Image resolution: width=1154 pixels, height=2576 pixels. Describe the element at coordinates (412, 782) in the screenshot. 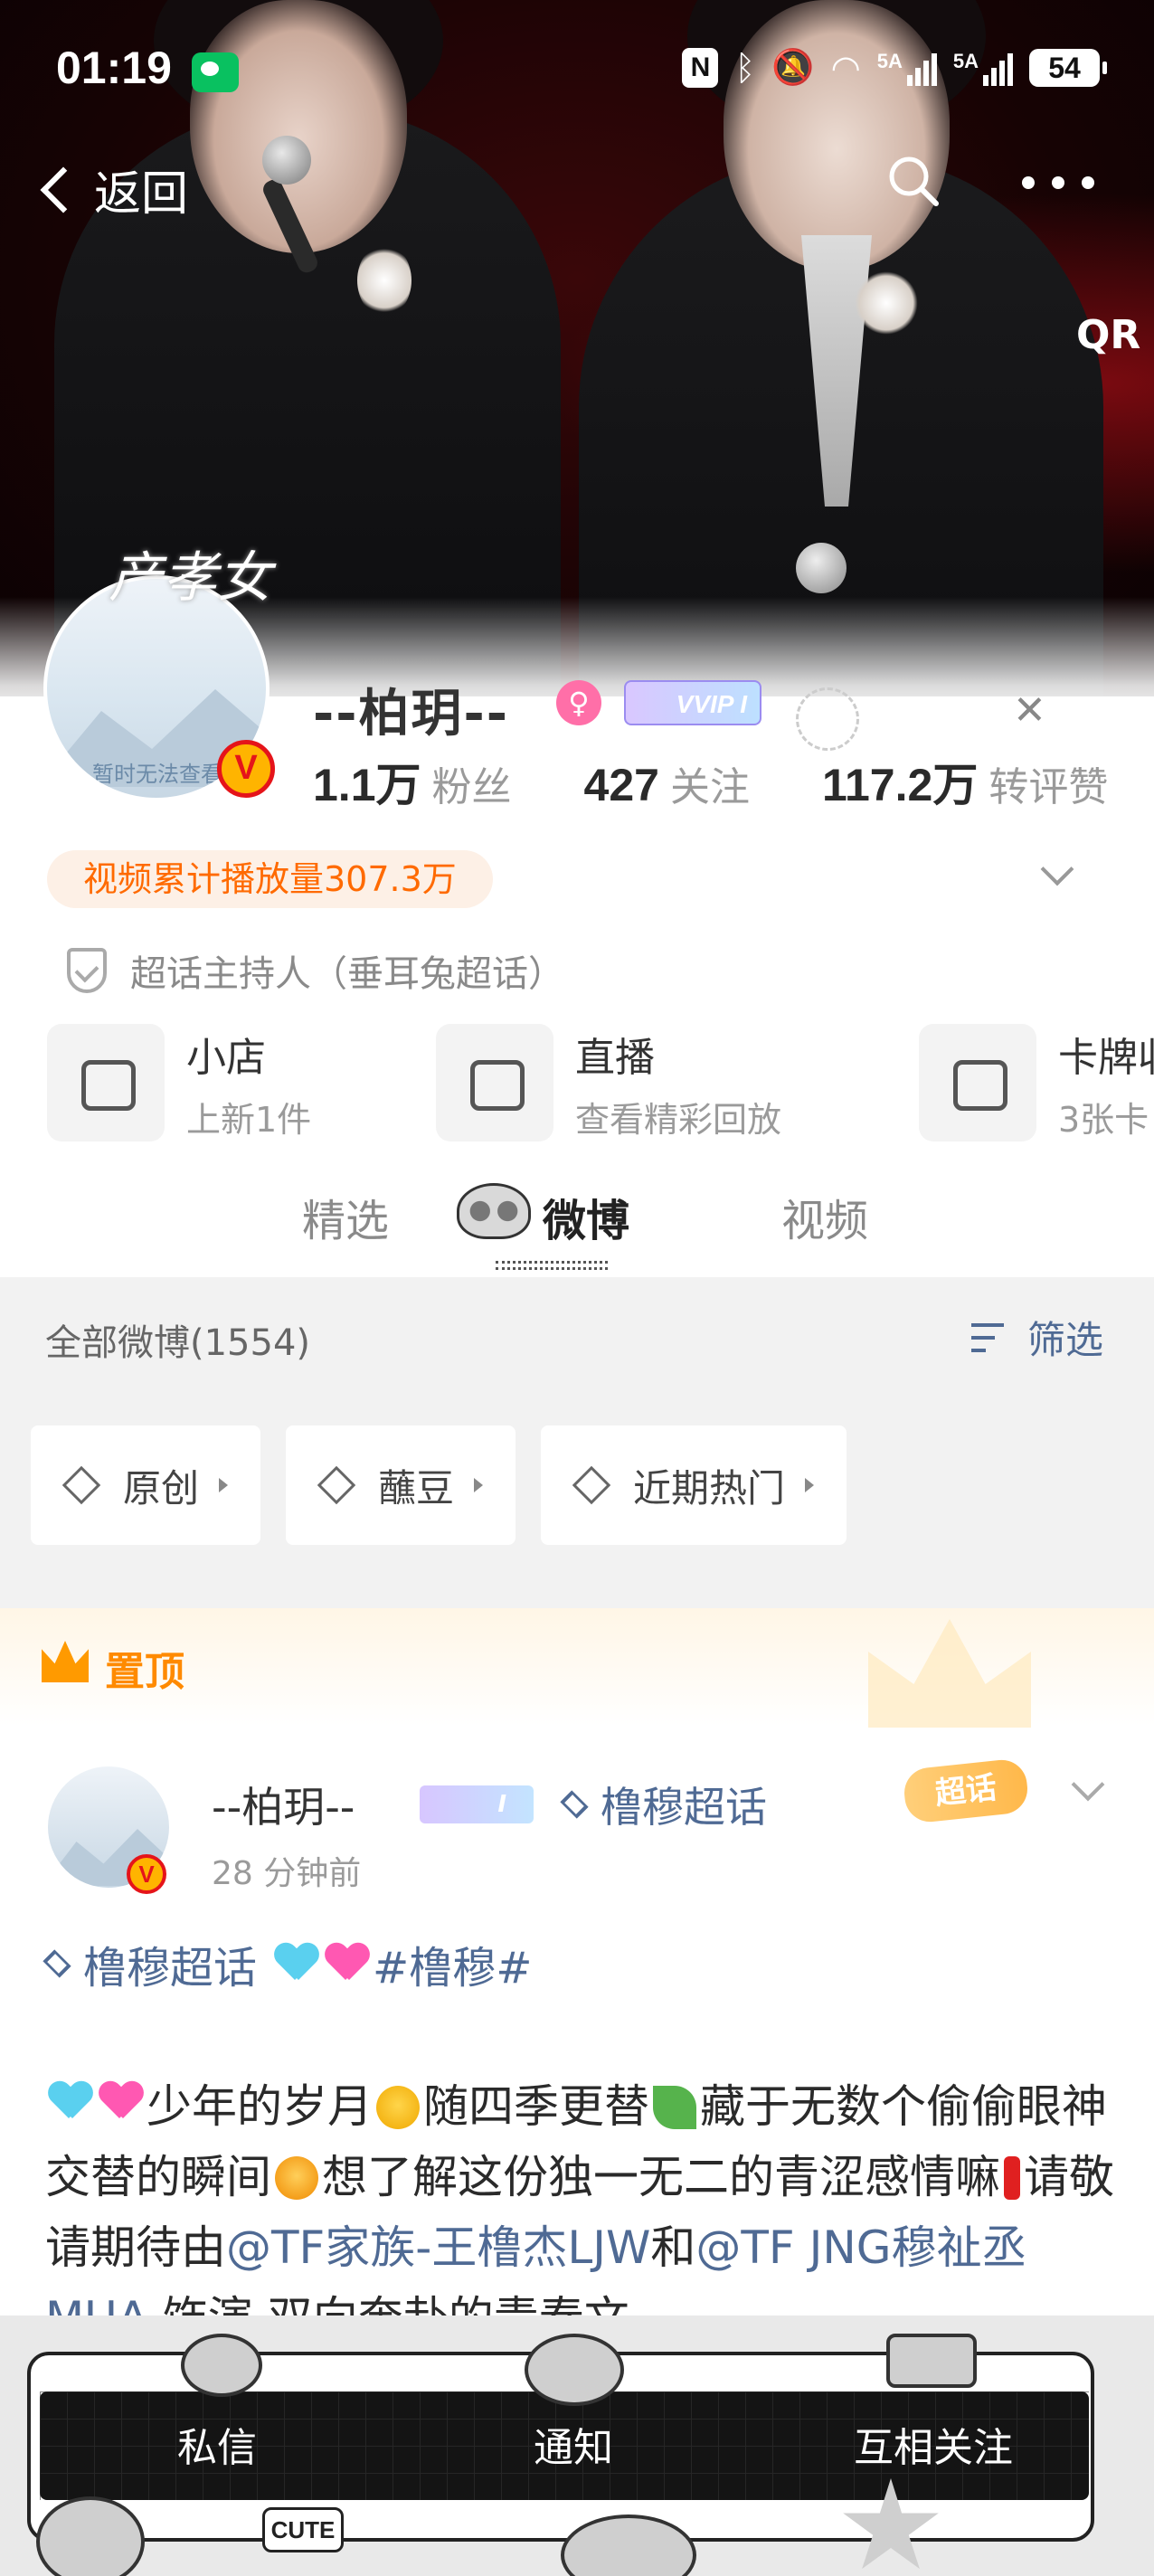

I see `fans-stat: 1.1万 粉丝` at that location.